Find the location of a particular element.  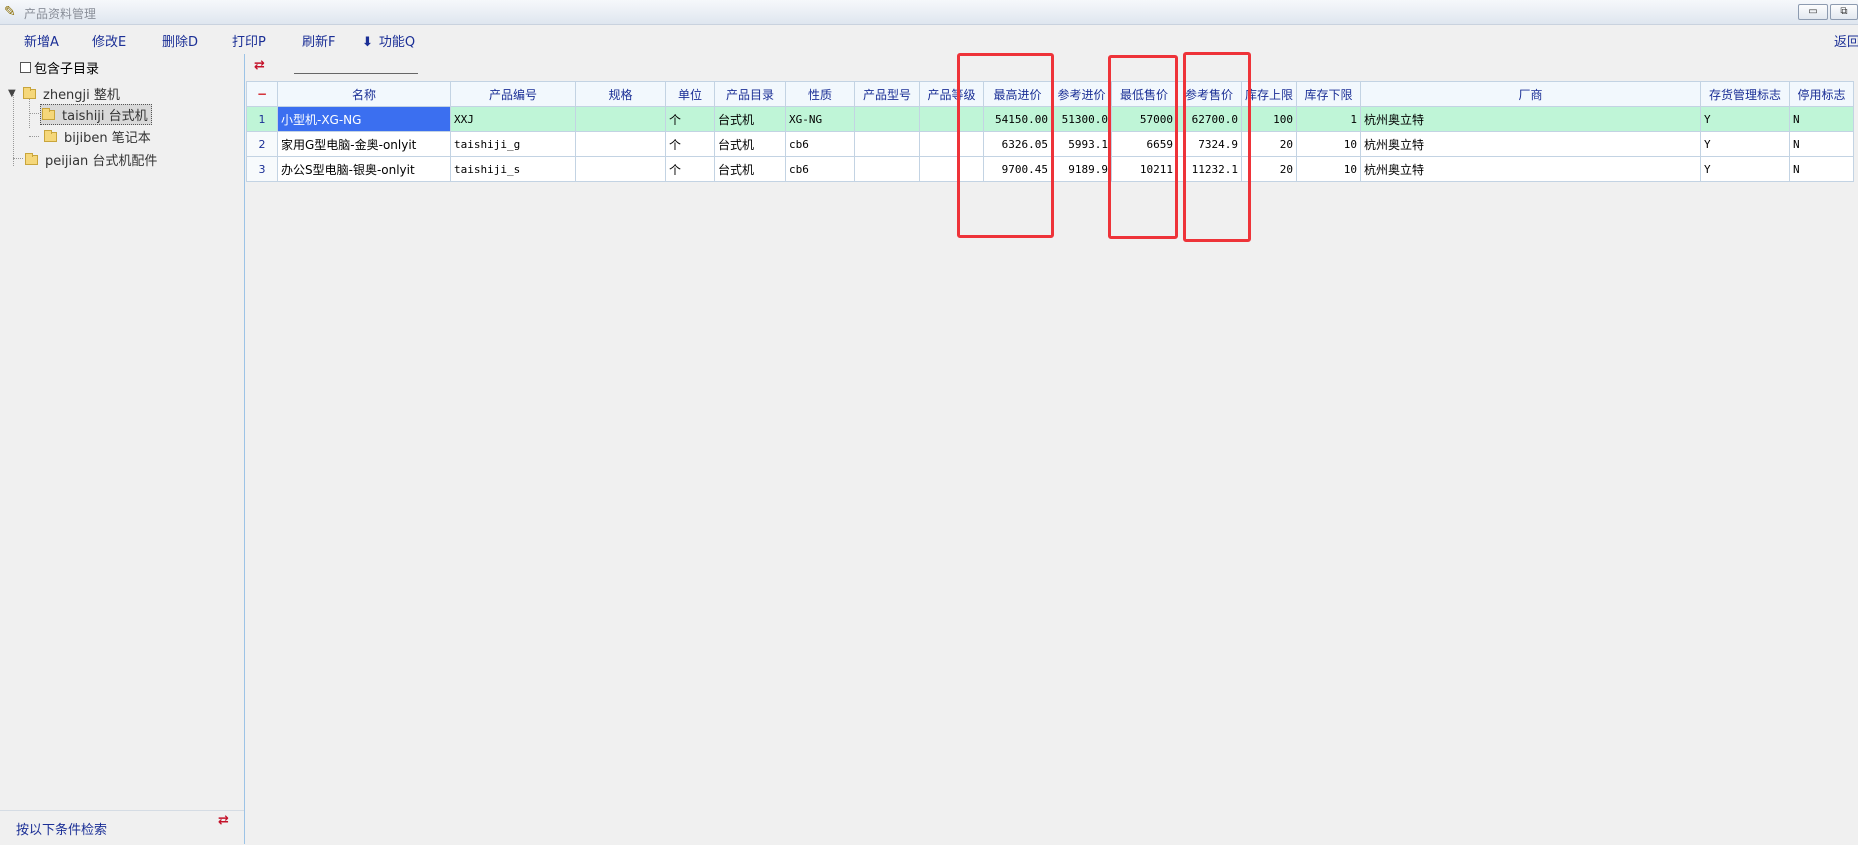

column-header-disabled-flag: 停用标志 is located at coordinates (1821, 94).